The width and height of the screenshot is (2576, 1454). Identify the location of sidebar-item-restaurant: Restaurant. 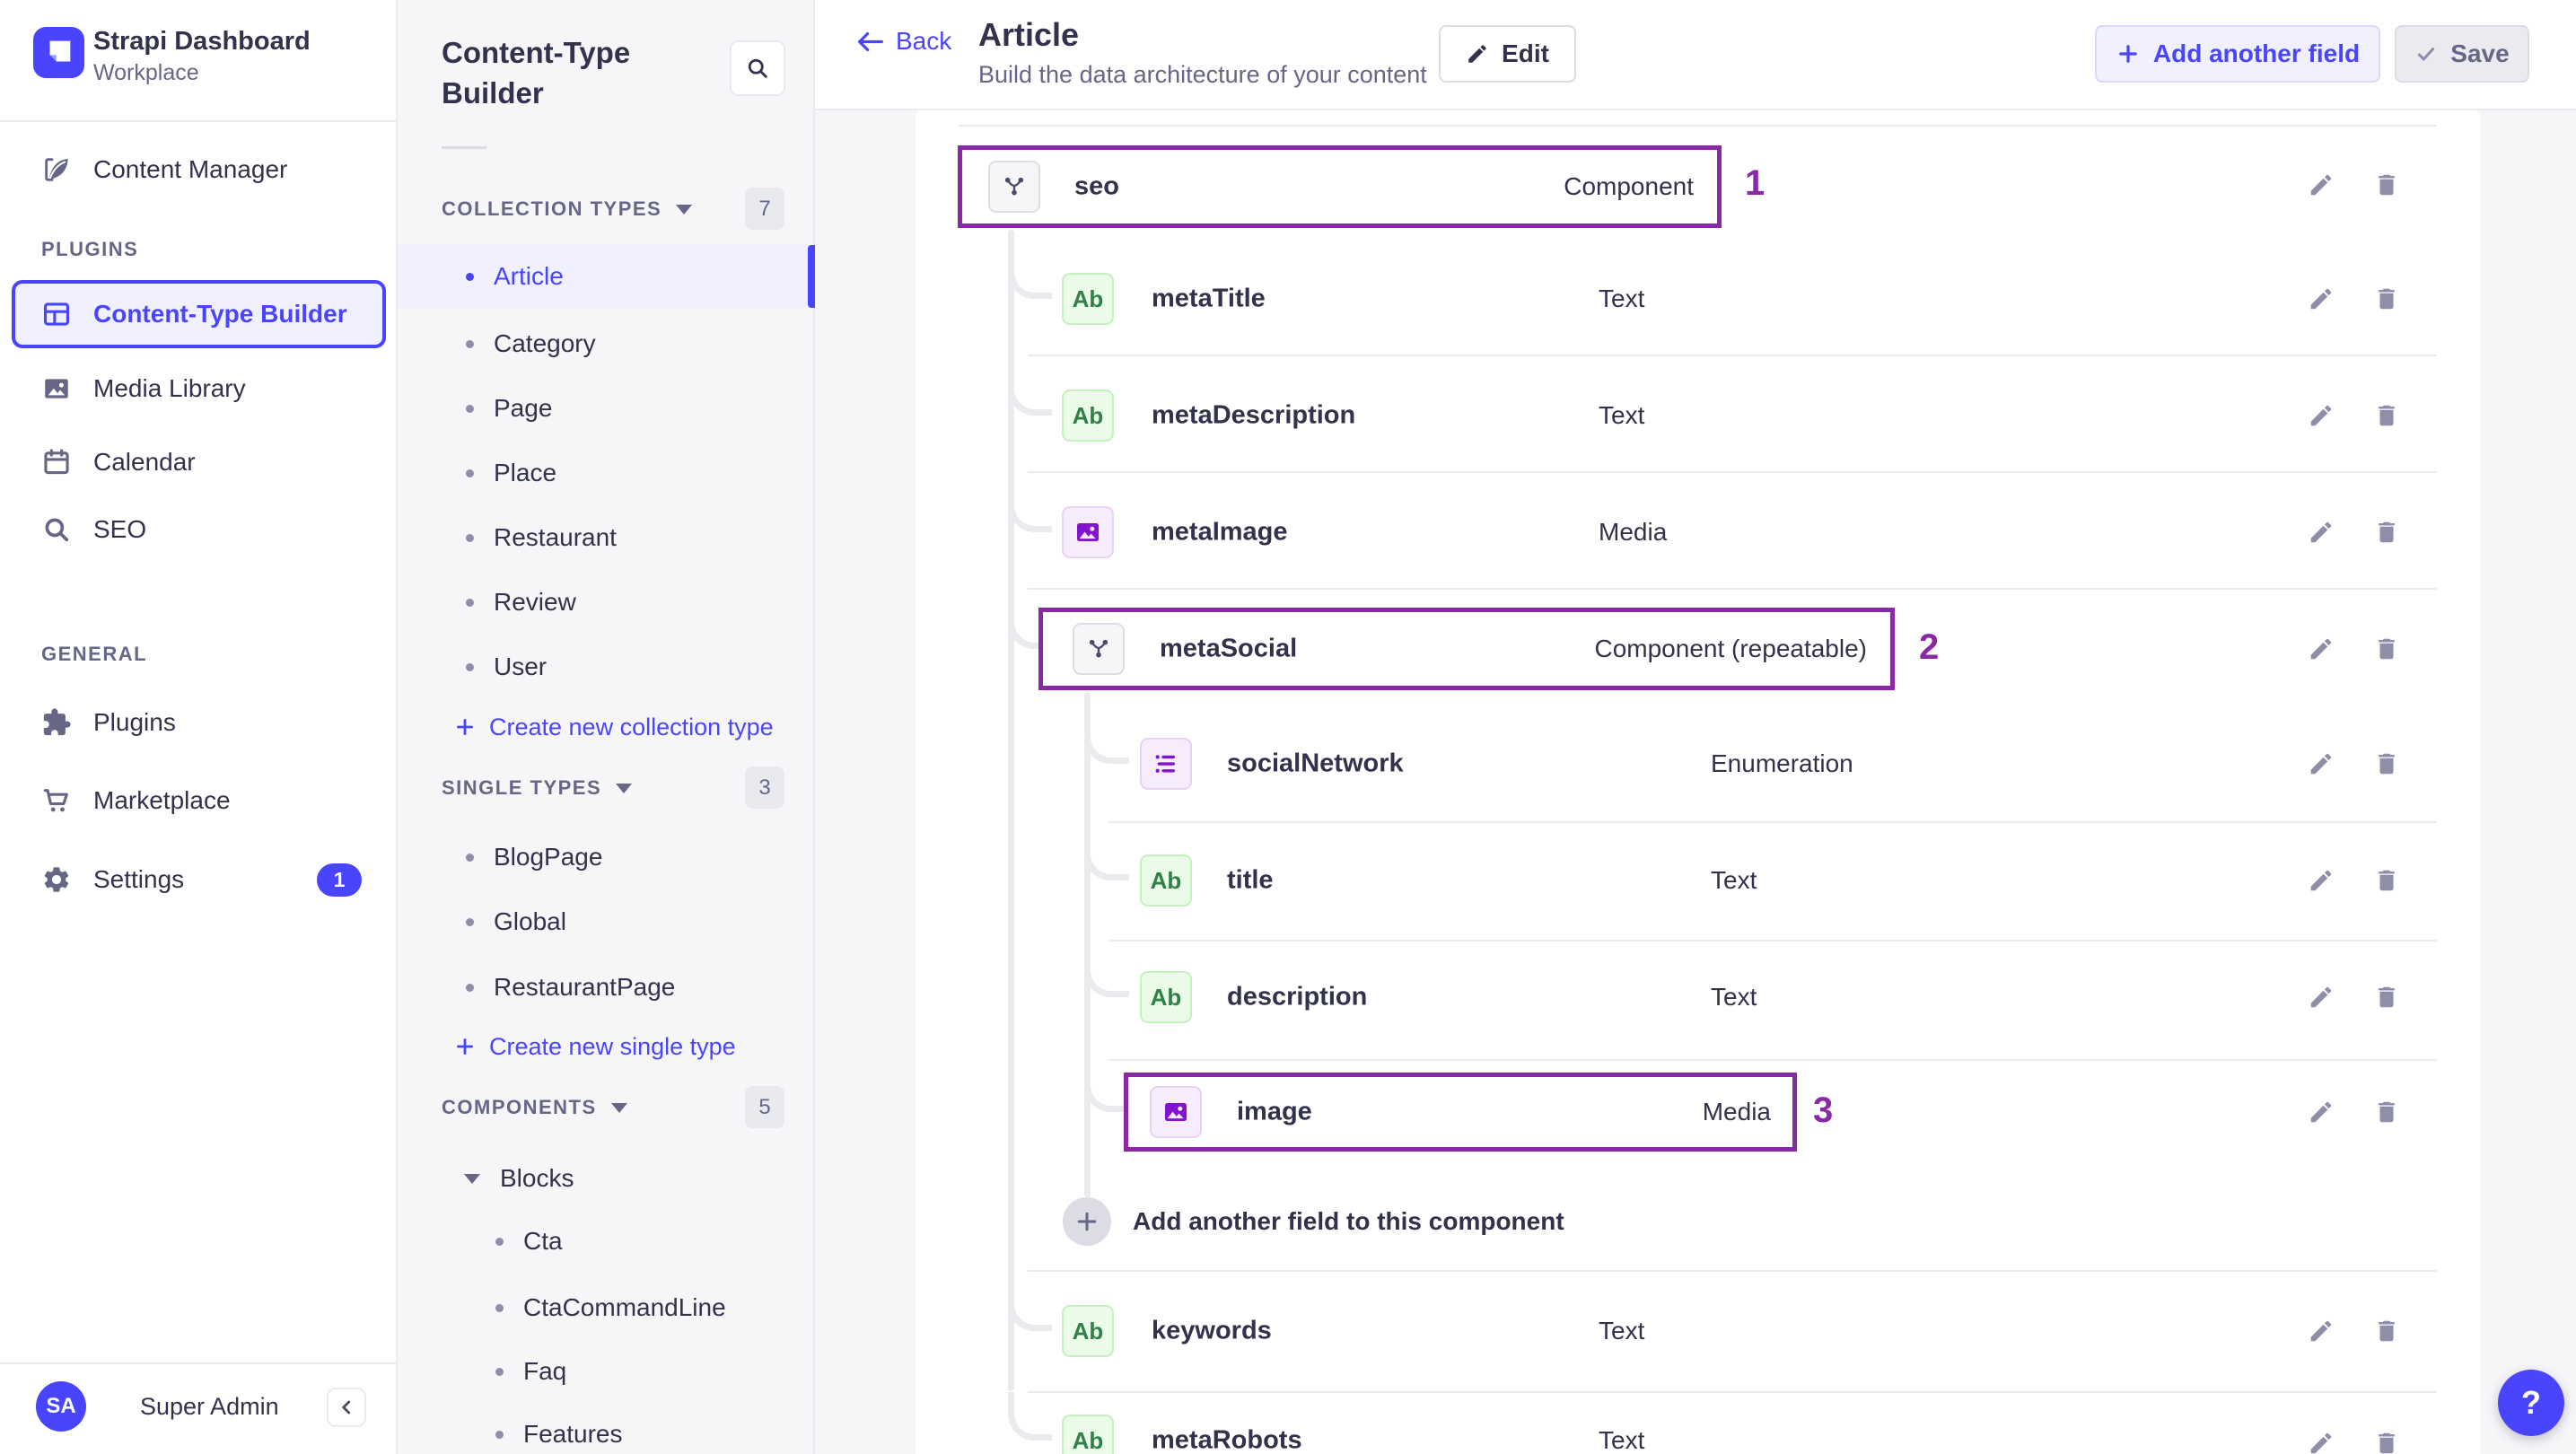
(606, 537).